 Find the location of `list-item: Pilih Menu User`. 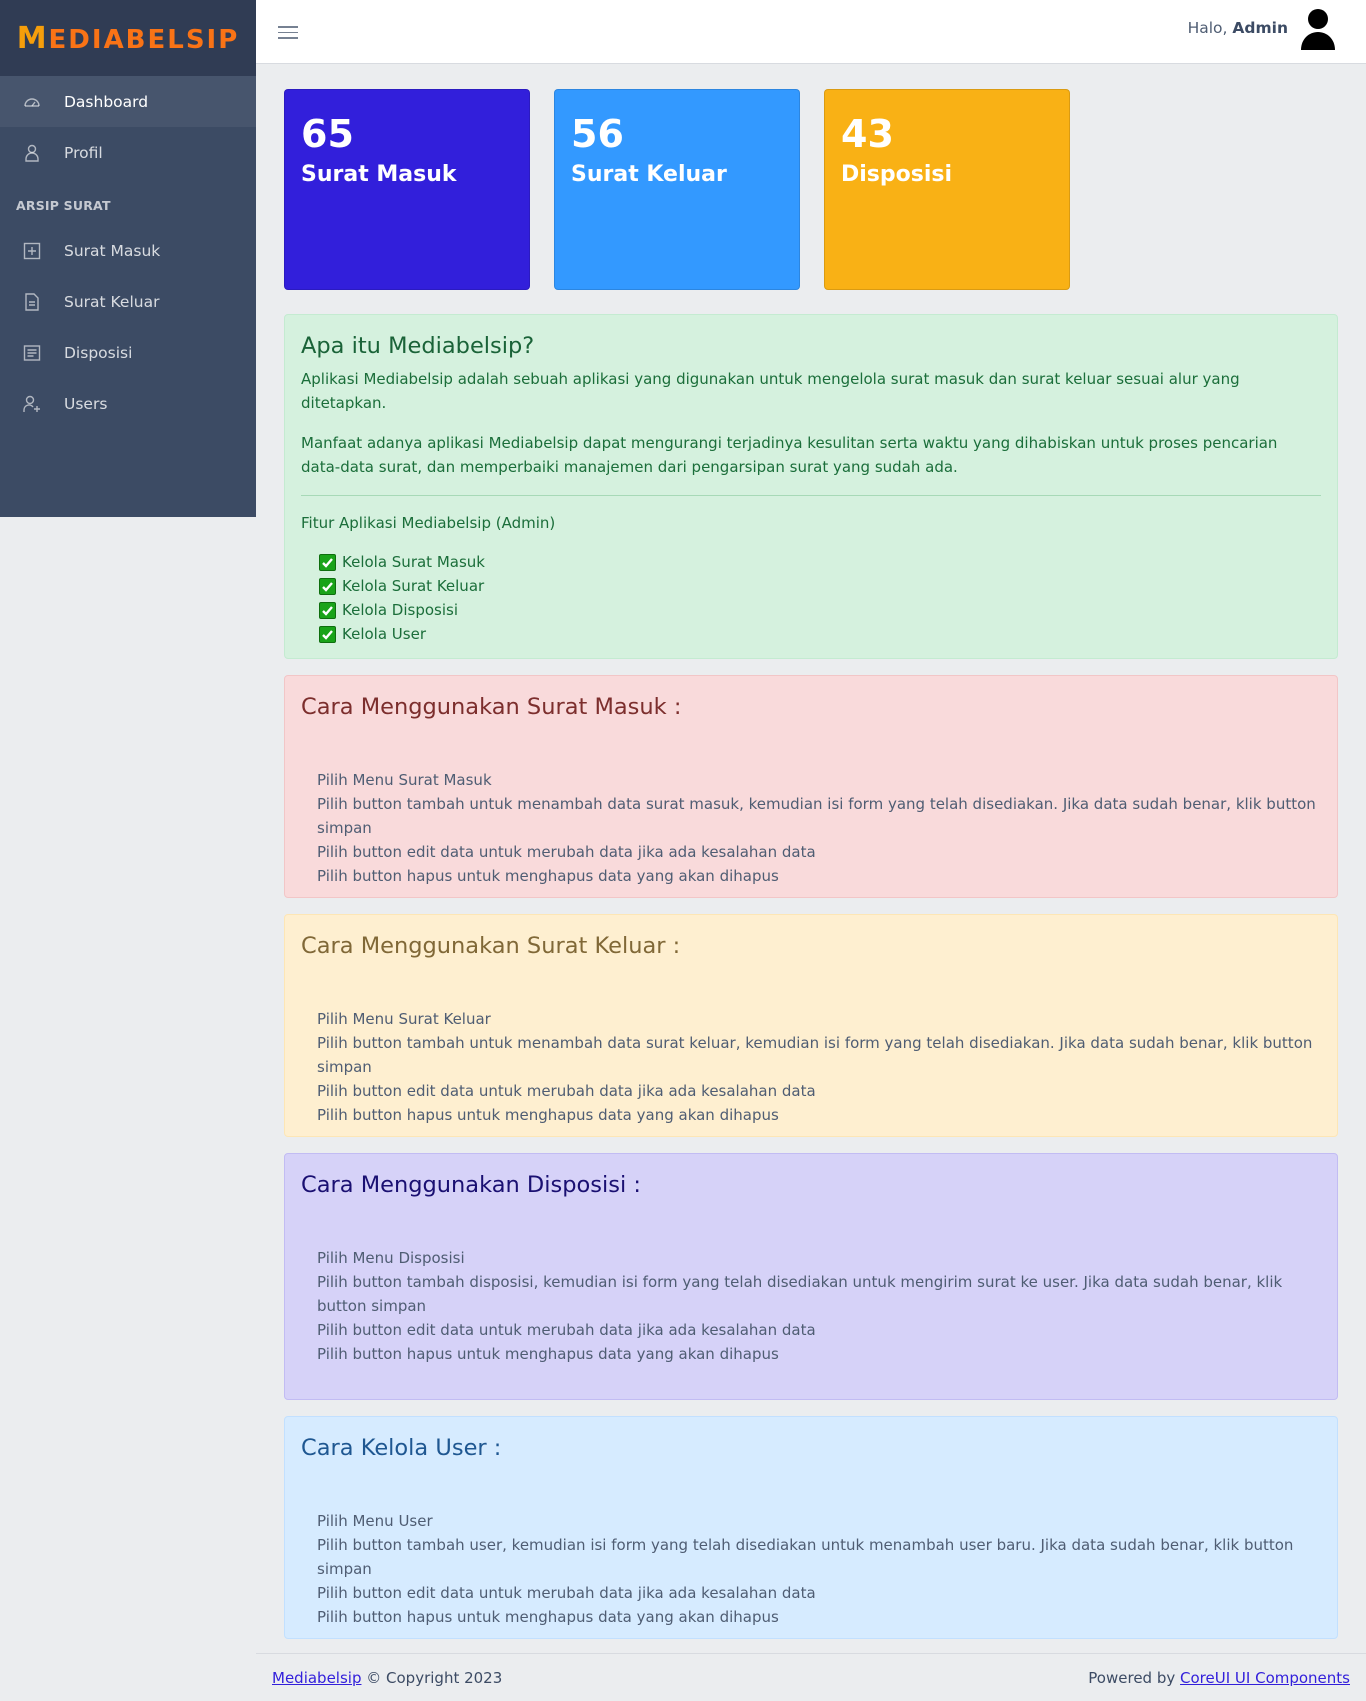

list-item: Pilih Menu User is located at coordinates (375, 1521).